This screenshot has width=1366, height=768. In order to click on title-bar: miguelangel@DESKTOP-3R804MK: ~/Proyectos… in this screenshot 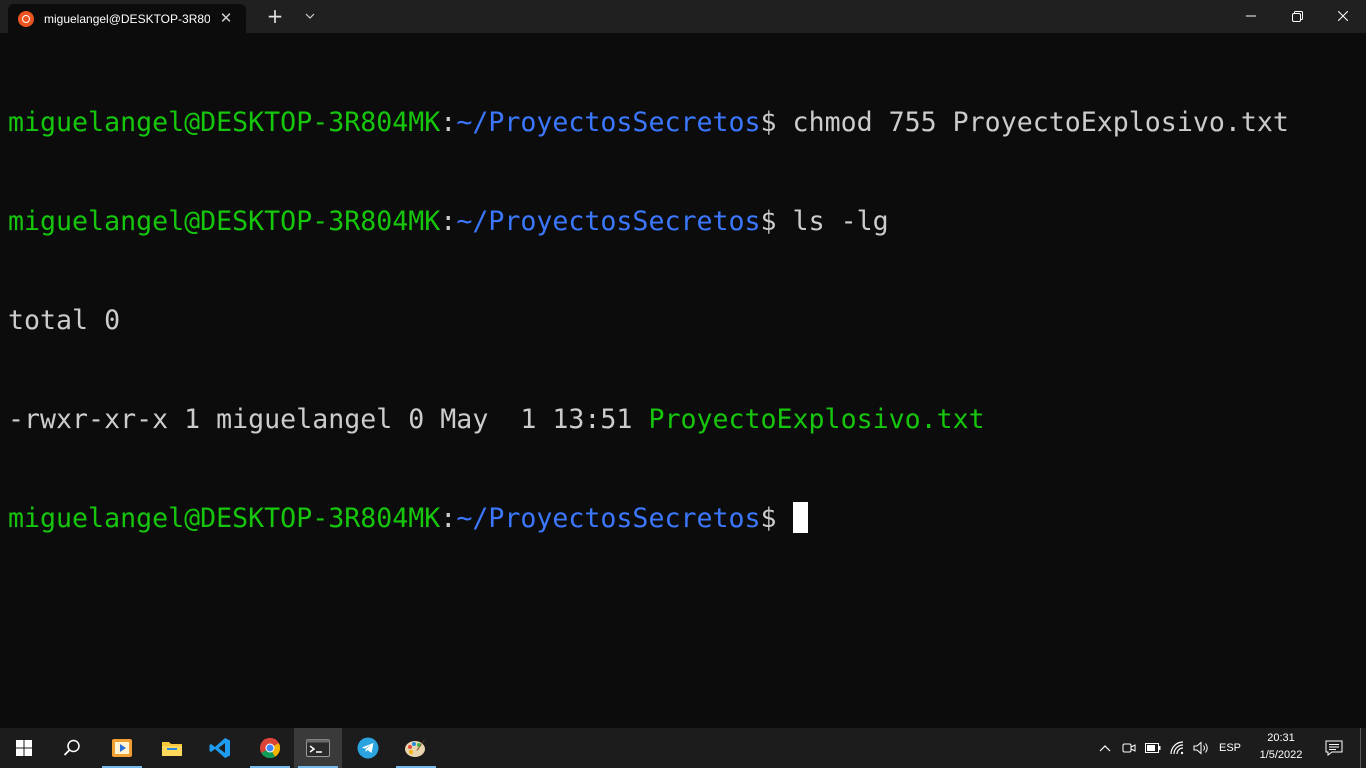, I will do `click(683, 16)`.